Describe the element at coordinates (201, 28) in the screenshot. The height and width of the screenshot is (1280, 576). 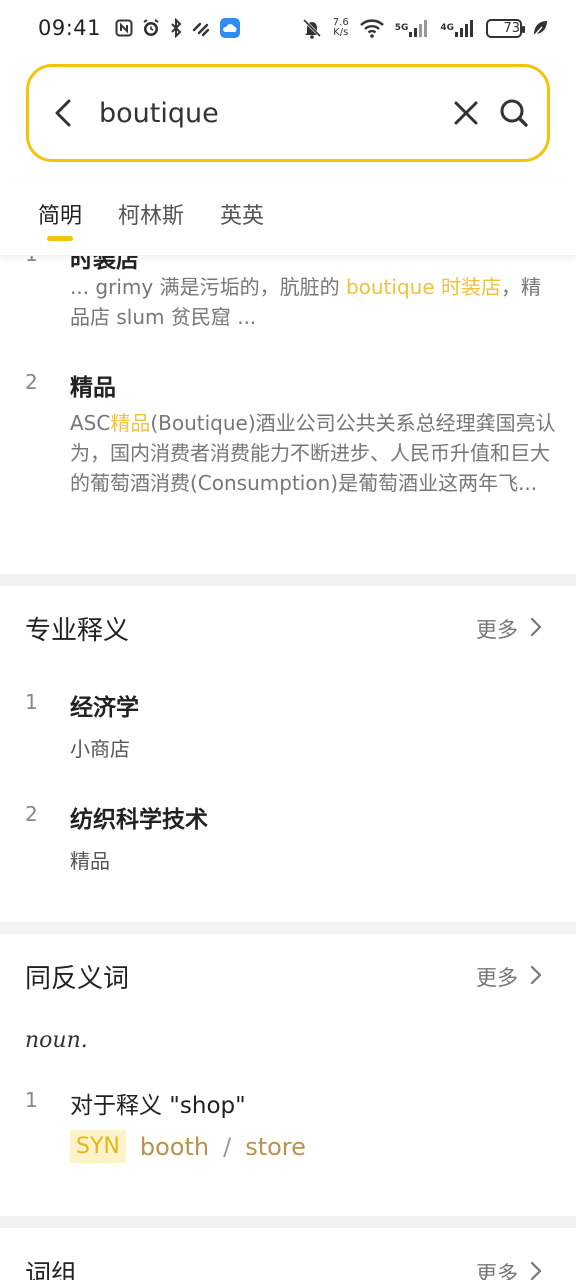
I see `link-icon` at that location.